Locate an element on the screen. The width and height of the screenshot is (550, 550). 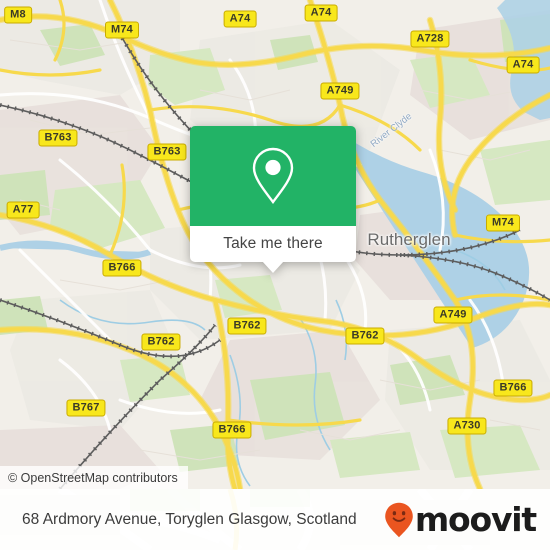
take-me-there-label: Take me there is located at coordinates (273, 243).